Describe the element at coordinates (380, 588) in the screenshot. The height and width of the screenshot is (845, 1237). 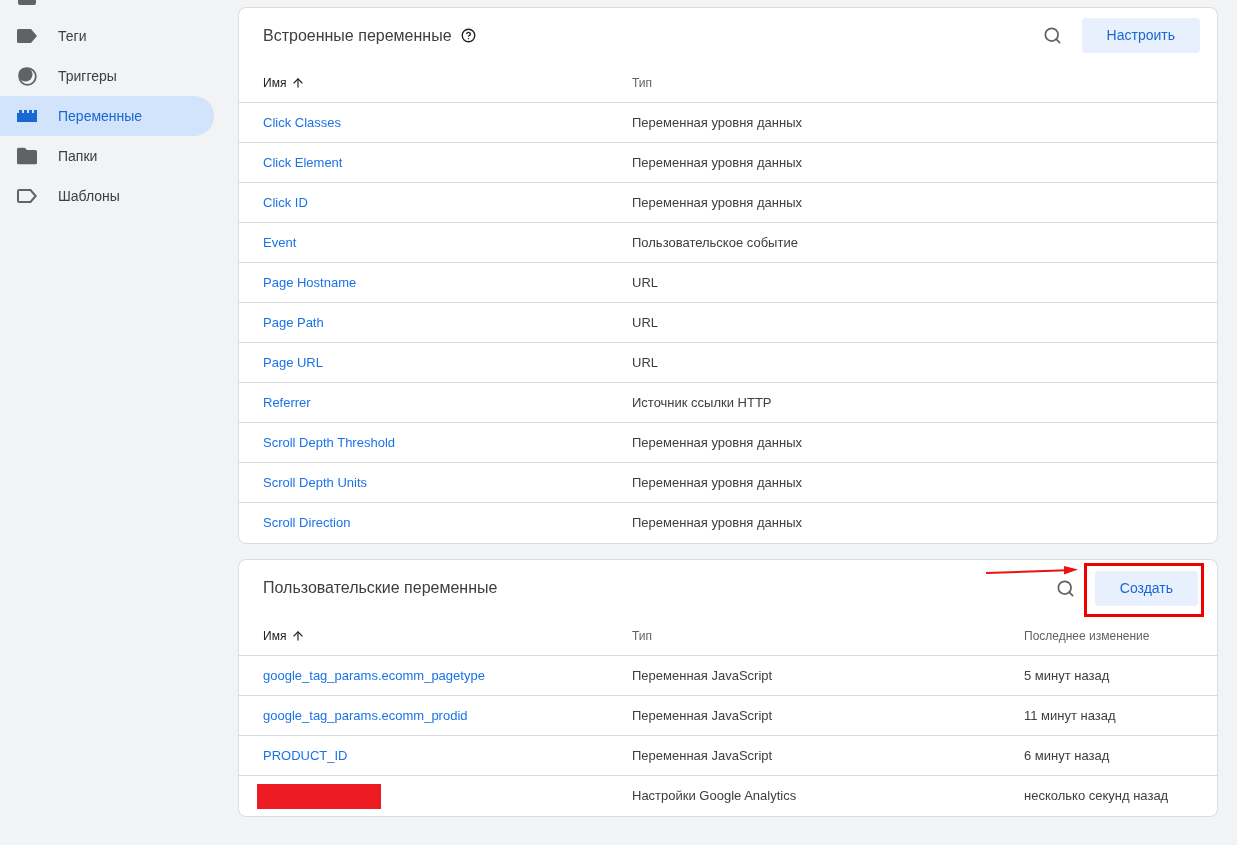
I see `section-title: Пользовательские переменные` at that location.